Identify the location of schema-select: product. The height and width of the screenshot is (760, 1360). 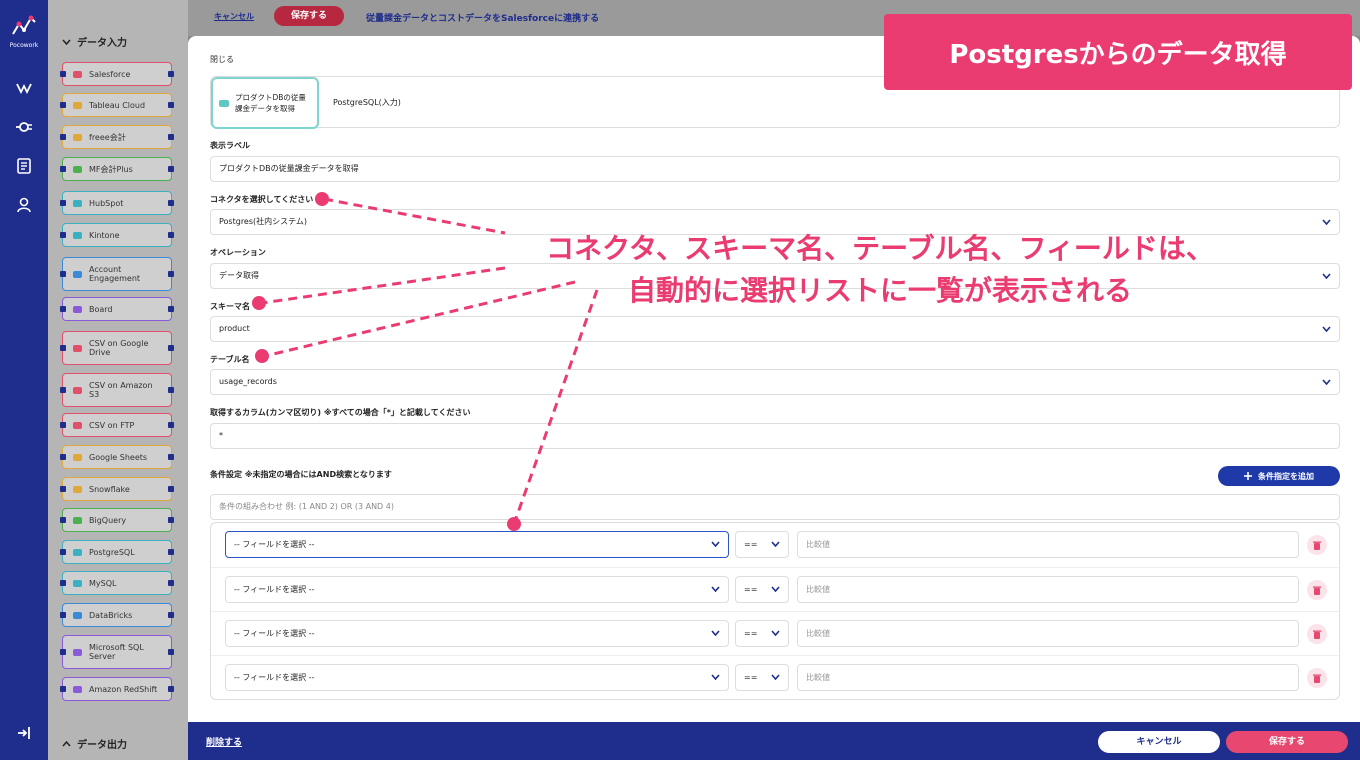
(775, 329).